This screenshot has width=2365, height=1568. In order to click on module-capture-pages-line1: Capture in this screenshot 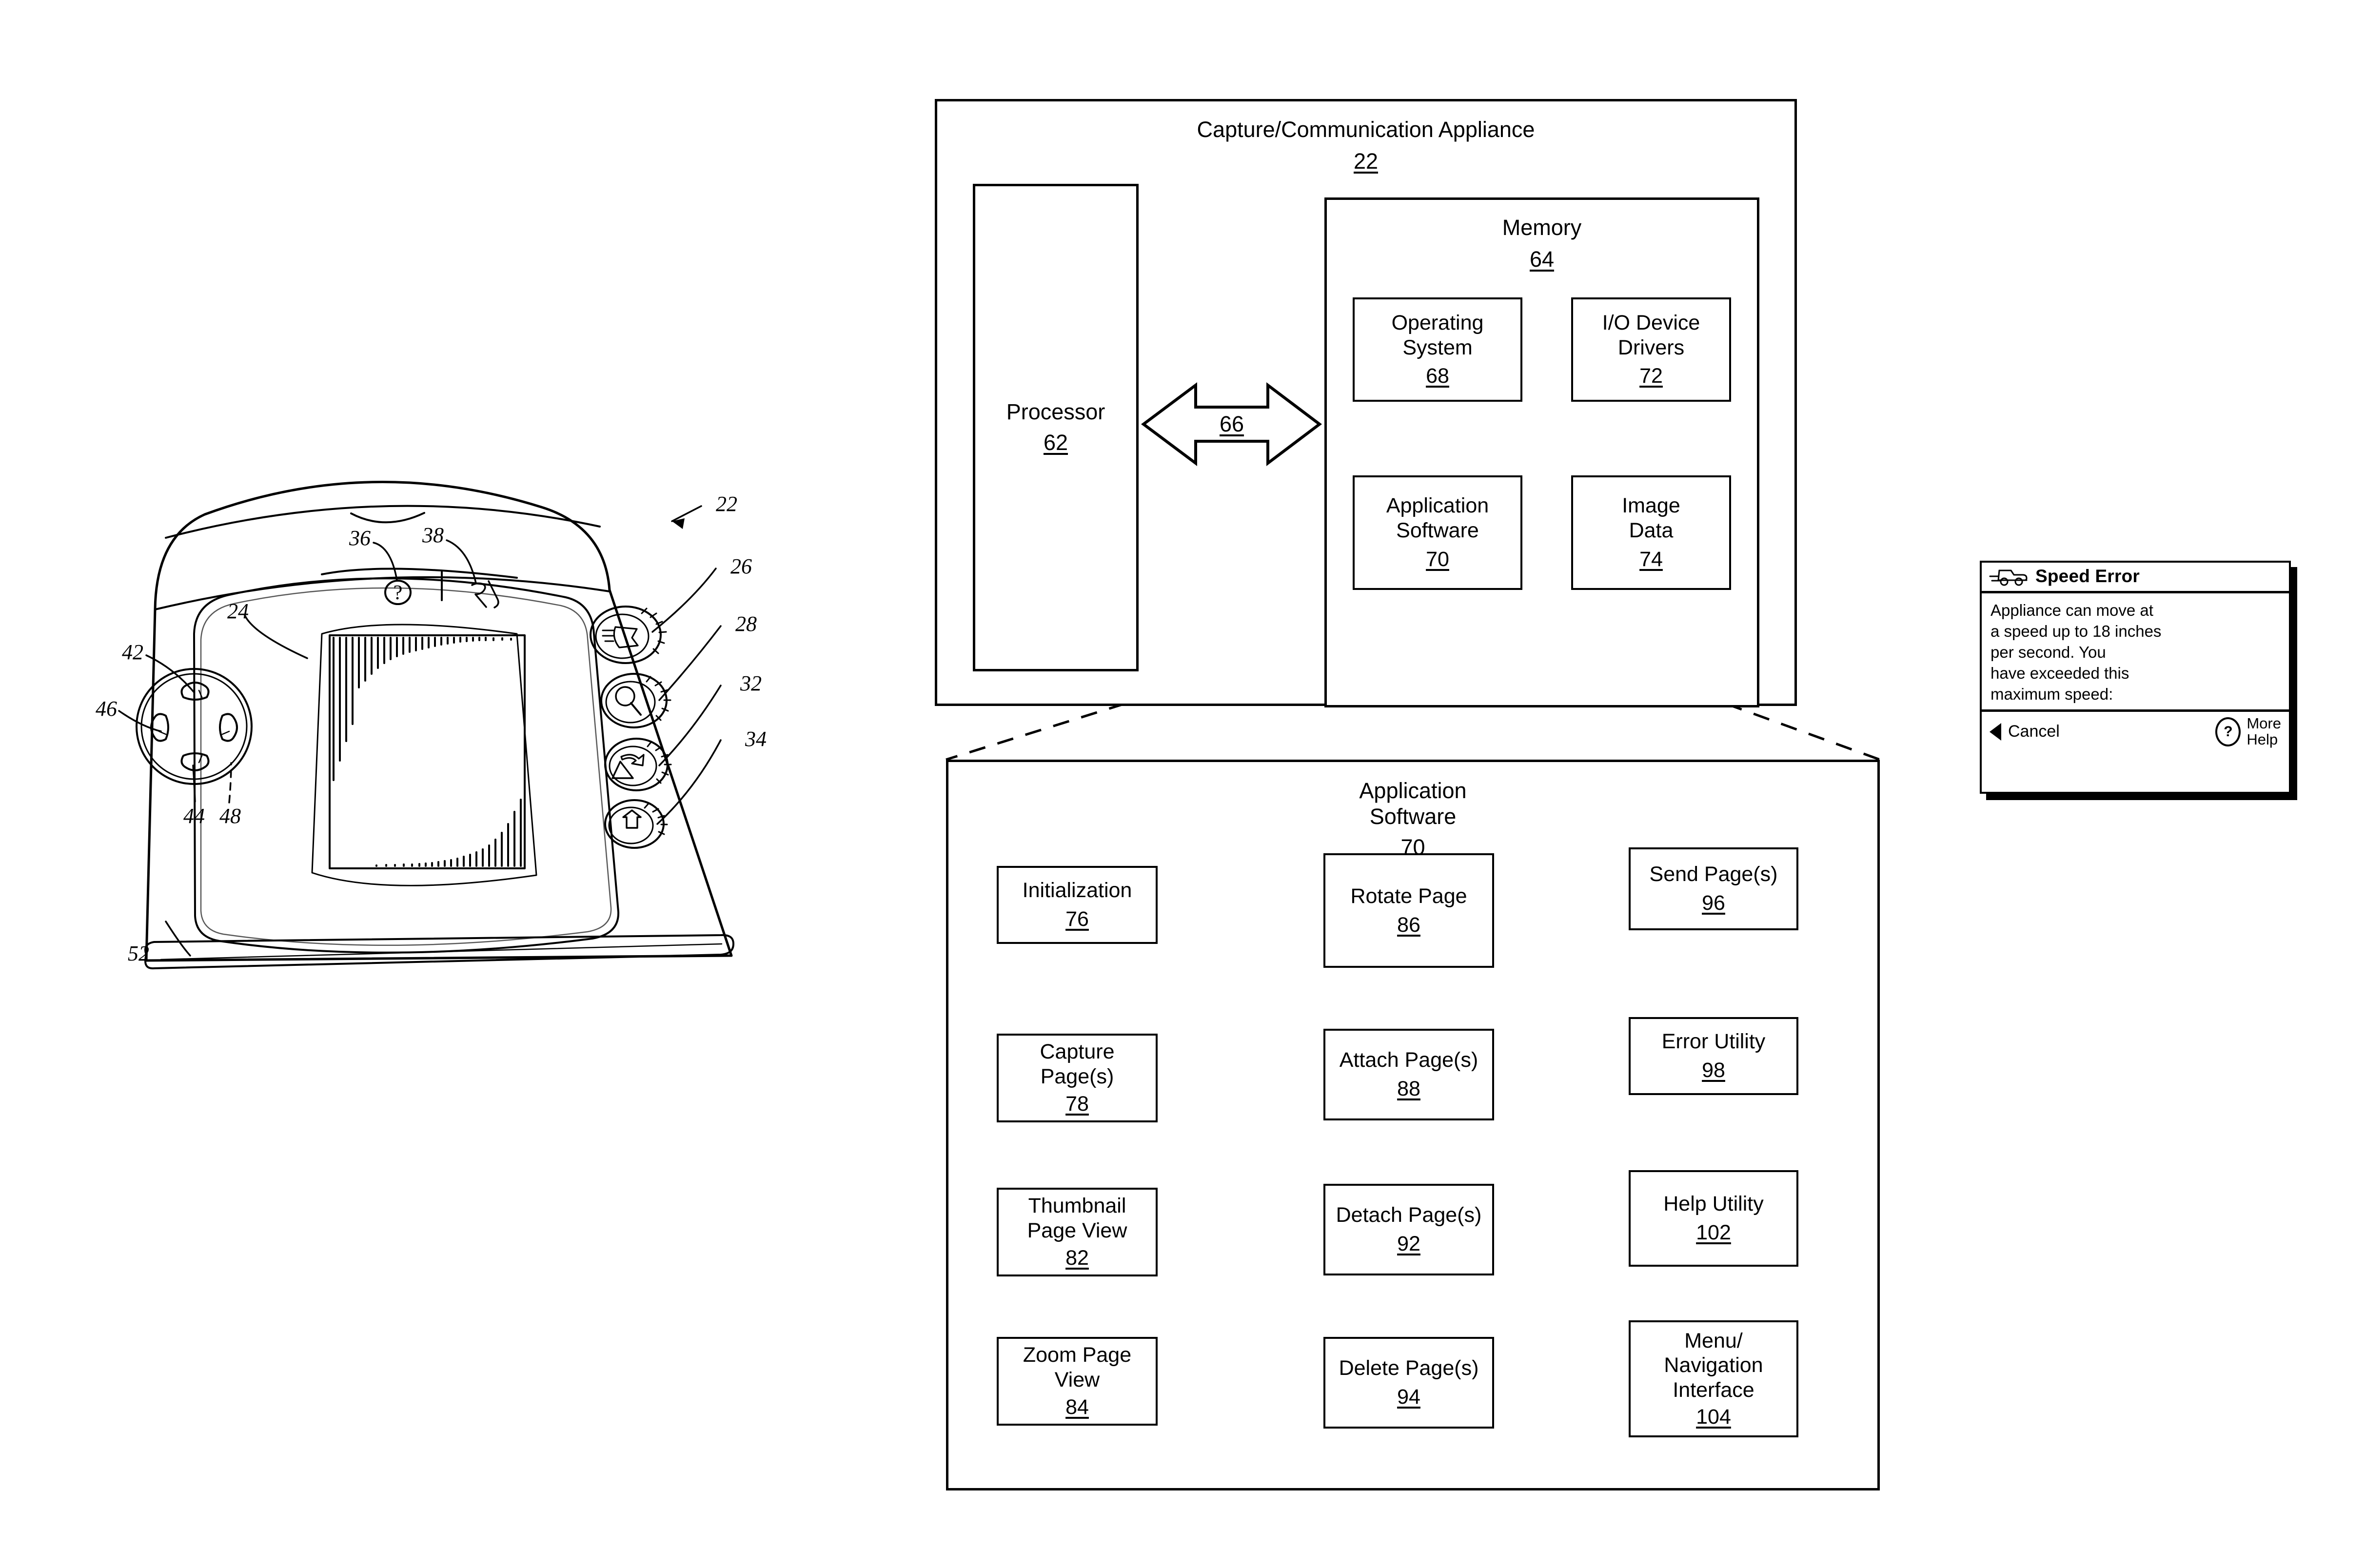, I will do `click(1077, 1051)`.